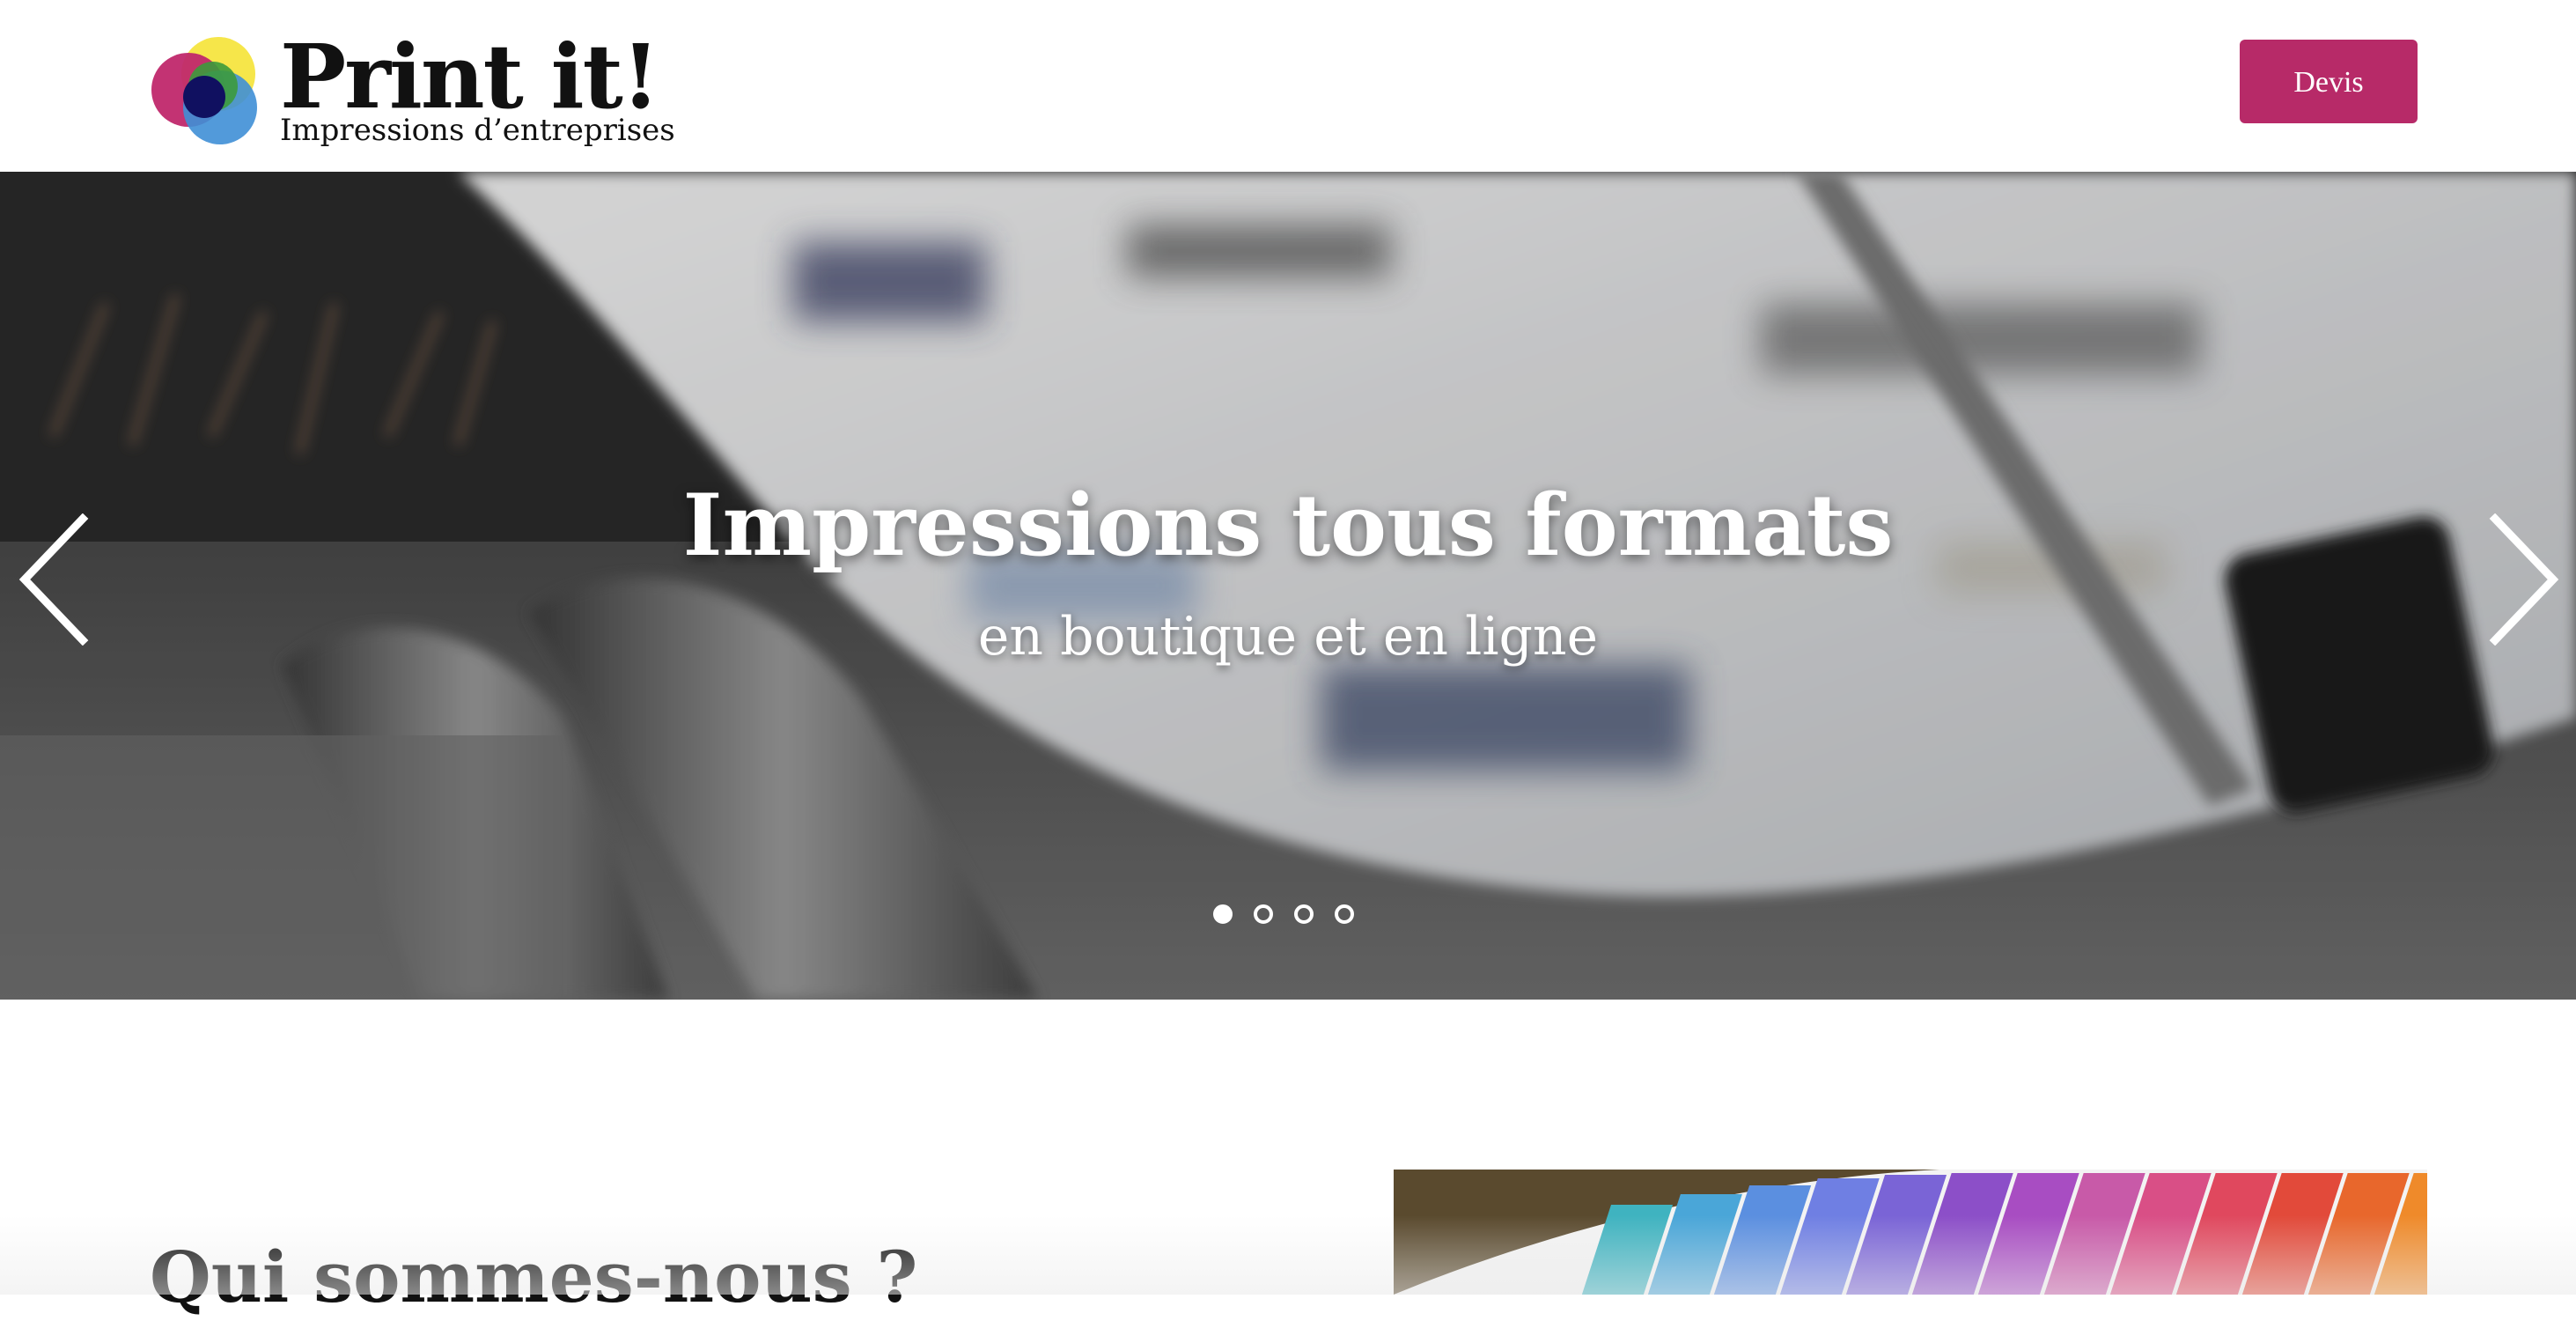  I want to click on chevron-left-icon, so click(54, 580).